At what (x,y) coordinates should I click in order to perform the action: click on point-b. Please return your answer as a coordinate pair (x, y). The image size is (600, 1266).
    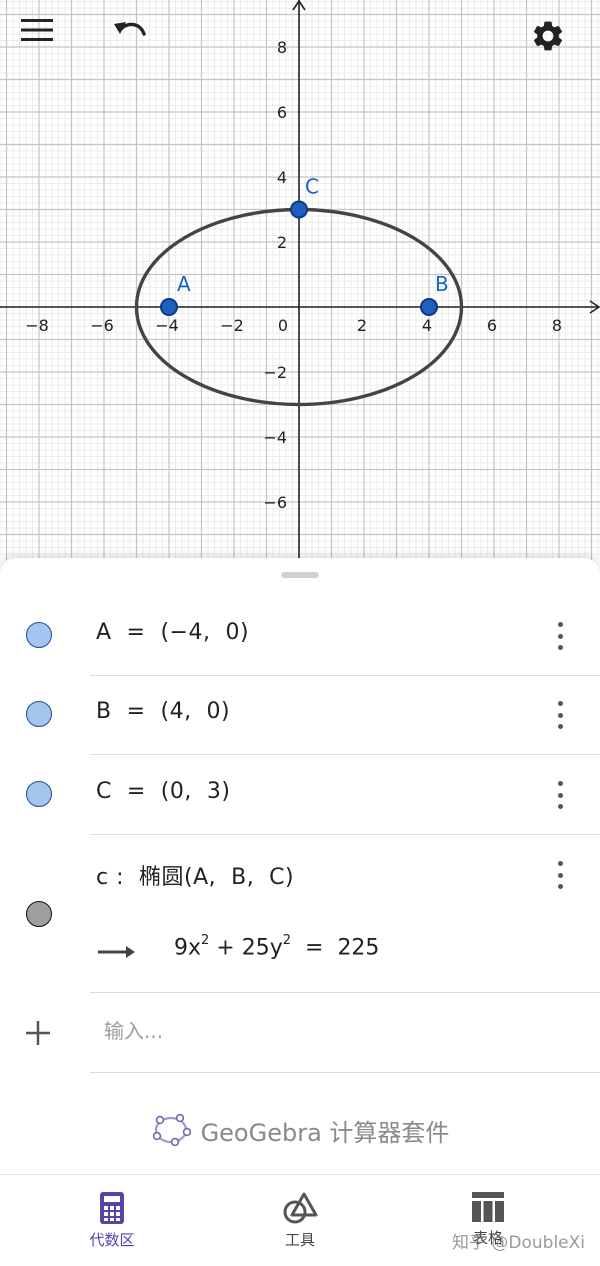
    Looking at the image, I should click on (429, 307).